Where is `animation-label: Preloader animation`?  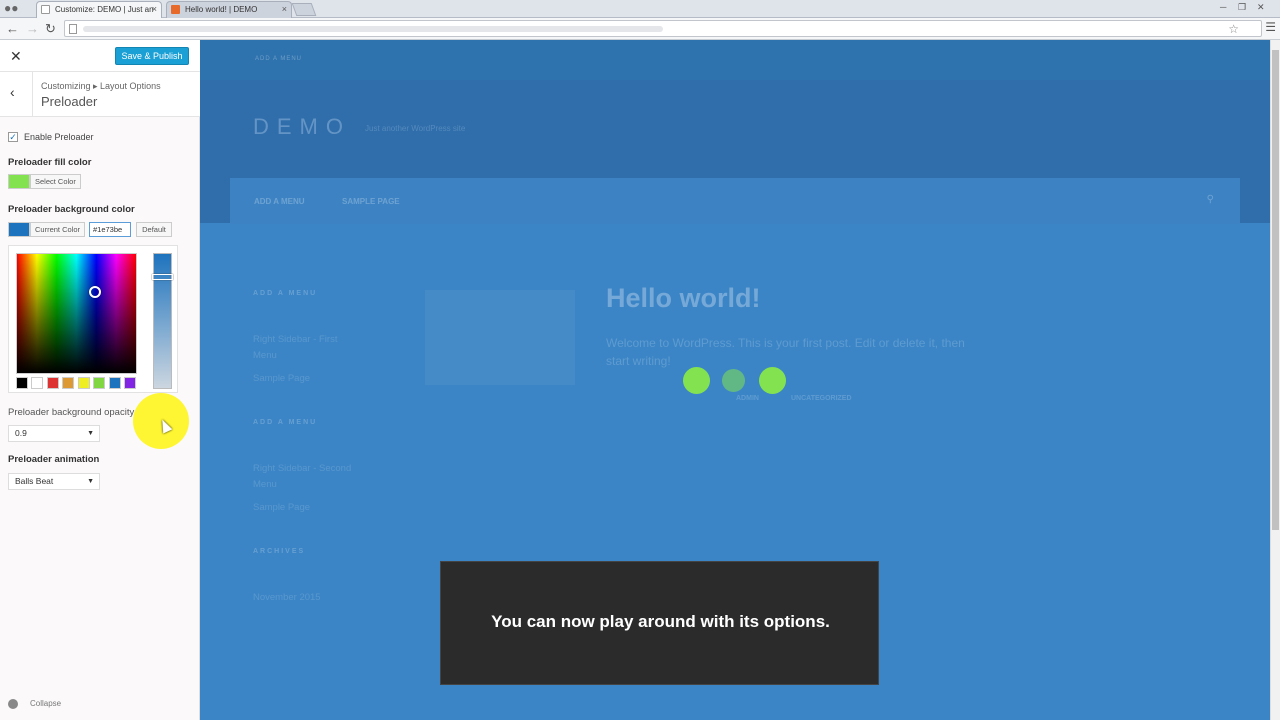
animation-label: Preloader animation is located at coordinates (54, 459).